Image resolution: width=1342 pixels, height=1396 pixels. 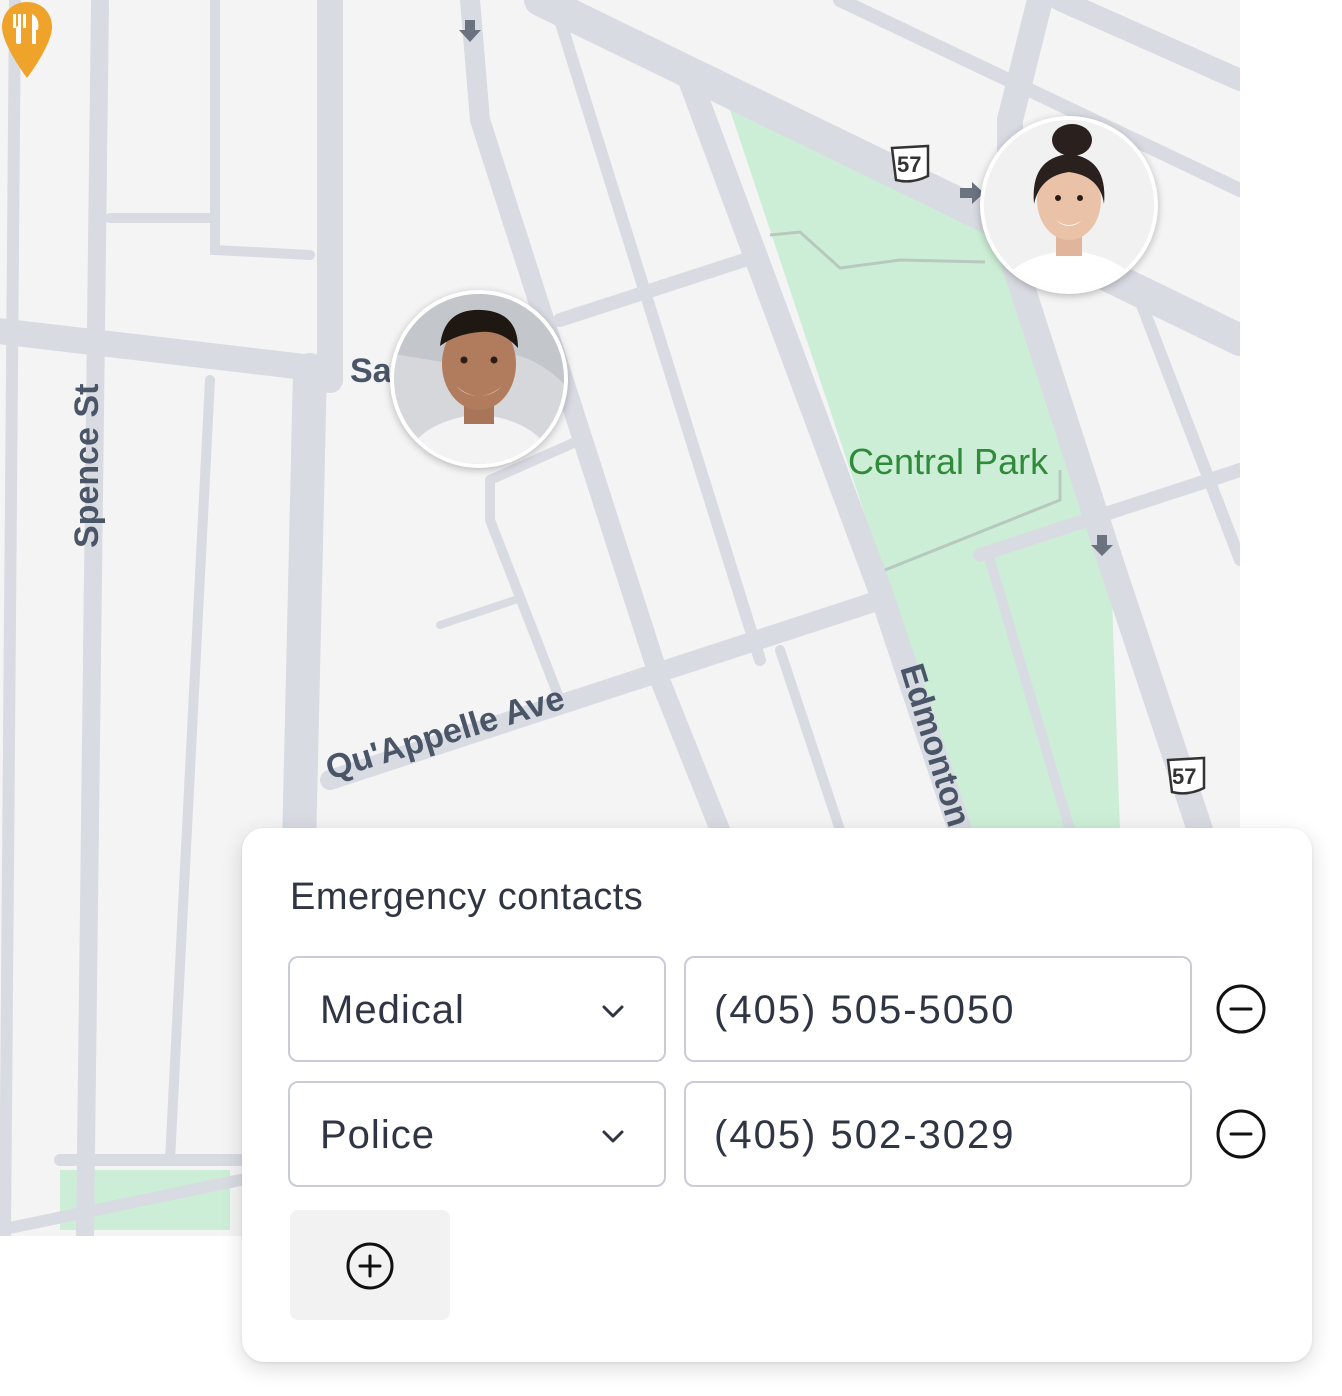 What do you see at coordinates (27, 40) in the screenshot?
I see `restaurant-icon` at bounding box center [27, 40].